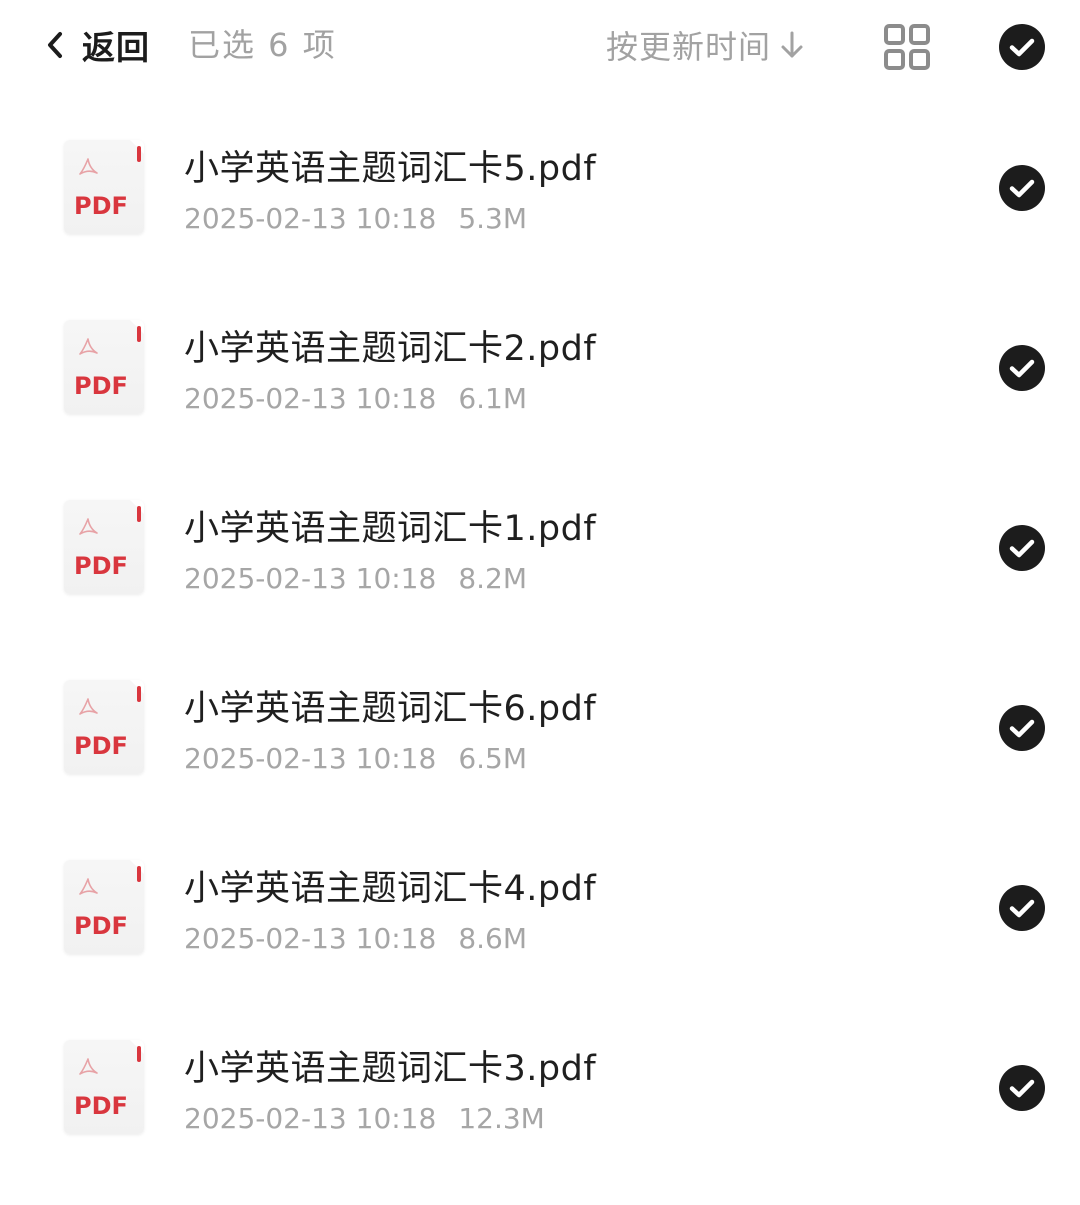 This screenshot has width=1080, height=1205. What do you see at coordinates (493, 218) in the screenshot?
I see `file-size: 5.3M` at bounding box center [493, 218].